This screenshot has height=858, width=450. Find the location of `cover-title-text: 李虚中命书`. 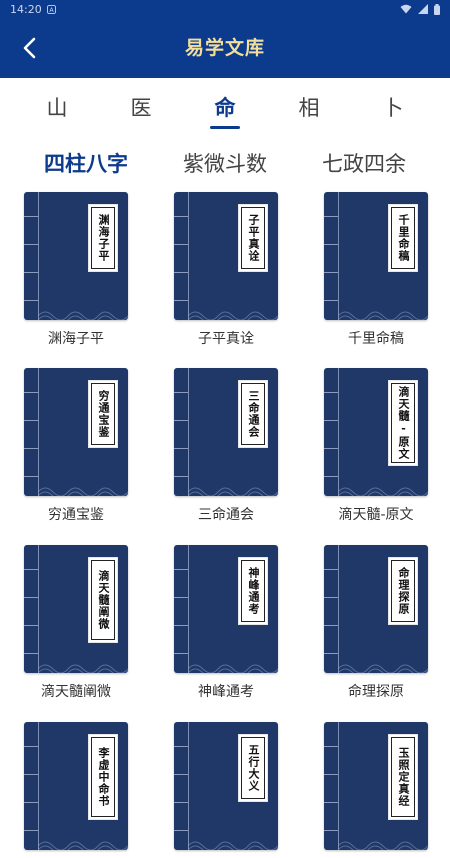

cover-title-text: 李虚中命书 is located at coordinates (103, 777).